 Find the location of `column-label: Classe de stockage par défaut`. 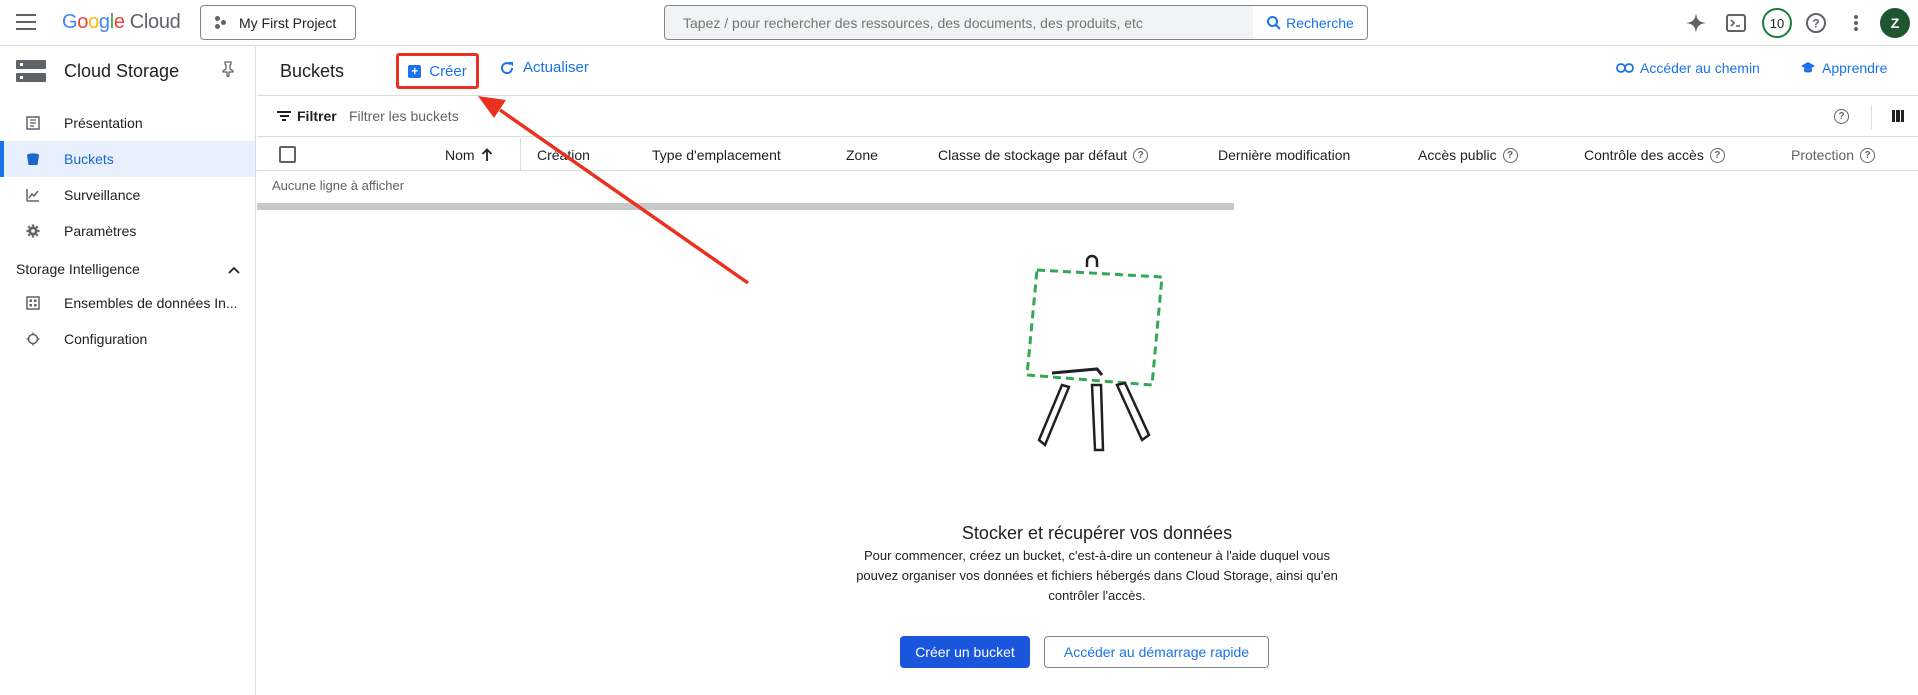

column-label: Classe de stockage par défaut is located at coordinates (1033, 155).